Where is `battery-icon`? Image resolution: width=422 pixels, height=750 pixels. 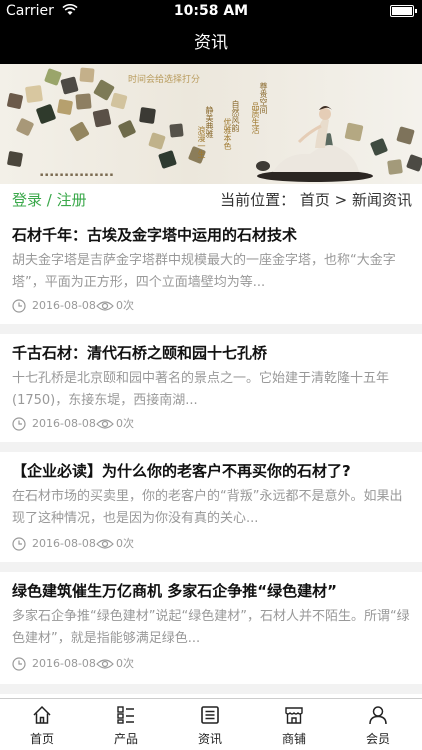
battery-icon is located at coordinates (403, 11).